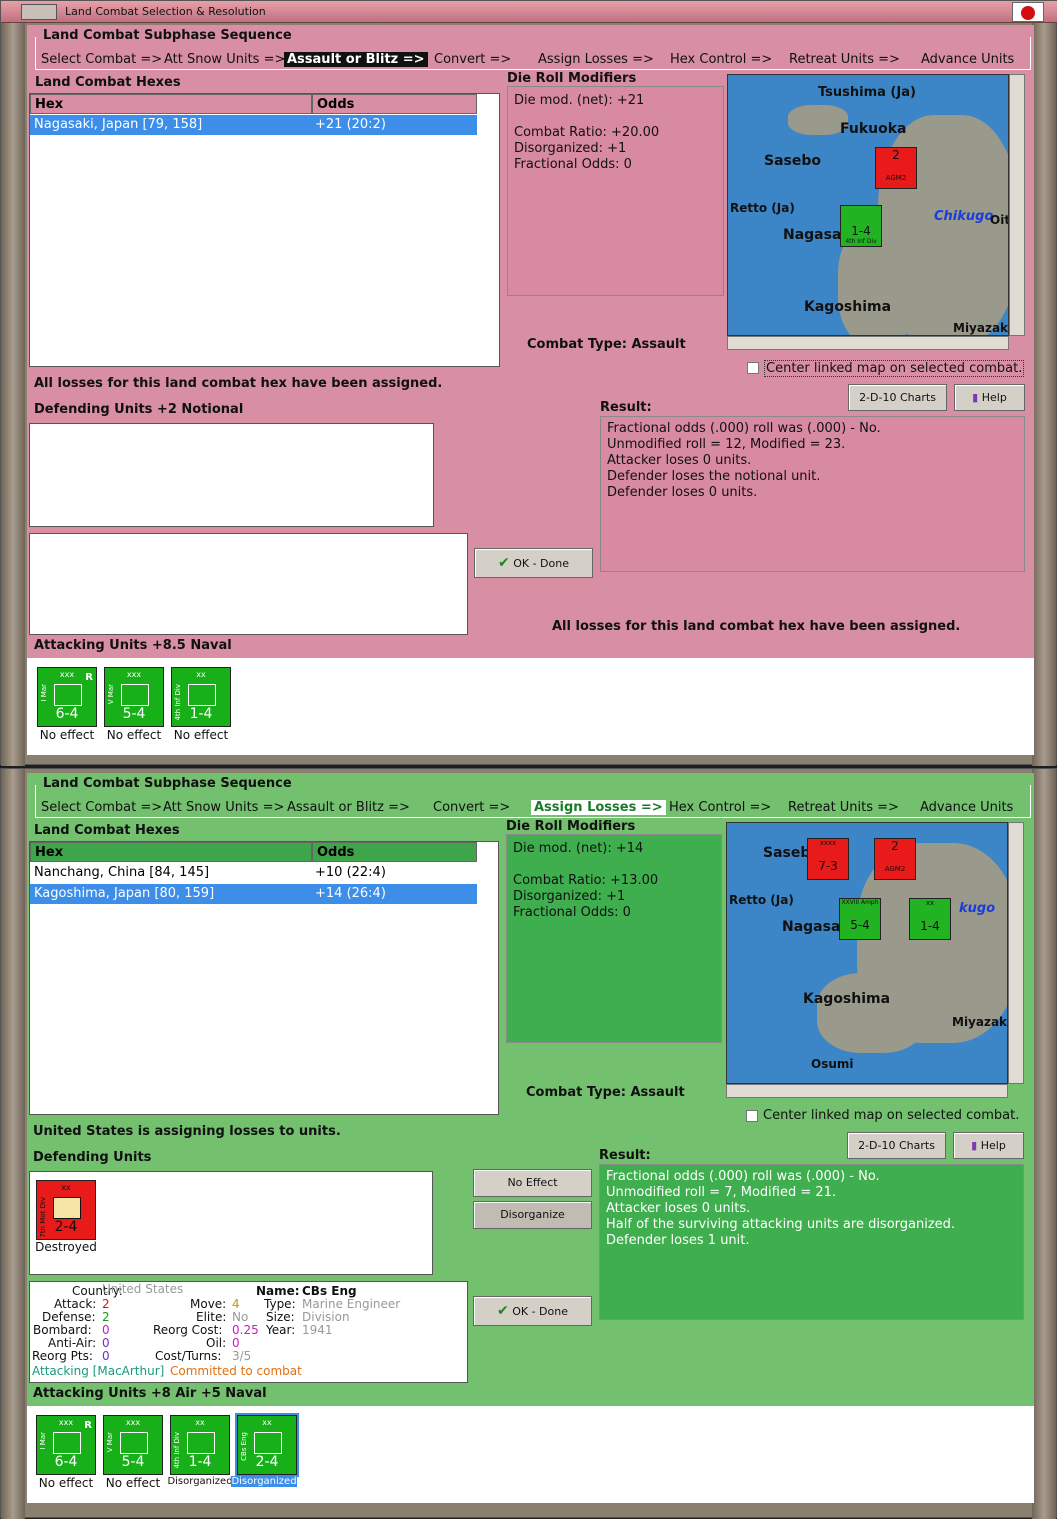 The width and height of the screenshot is (1057, 1519). I want to click on map-counter-4th-inf: 1-4 4th Inf Div, so click(861, 226).